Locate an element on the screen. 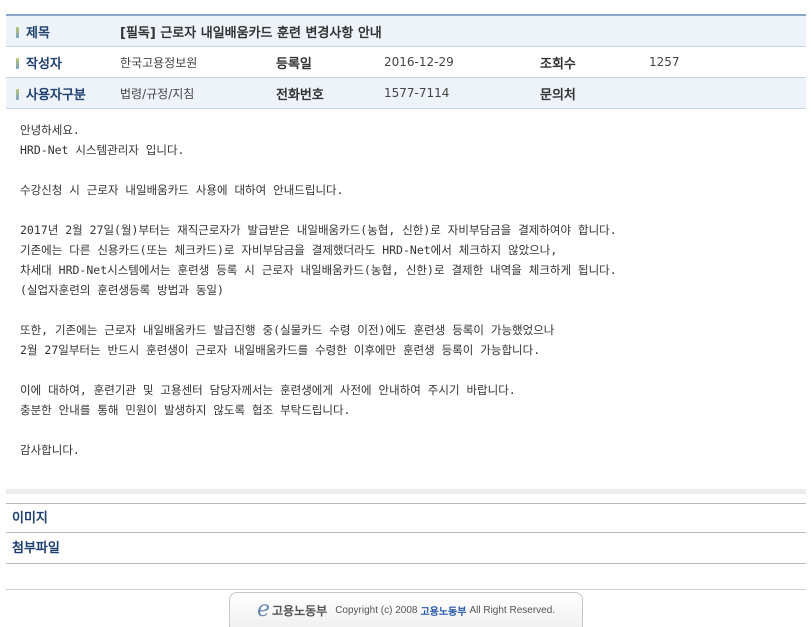 This screenshot has height=627, width=811. ministry-logo-icon: e is located at coordinates (263, 609).